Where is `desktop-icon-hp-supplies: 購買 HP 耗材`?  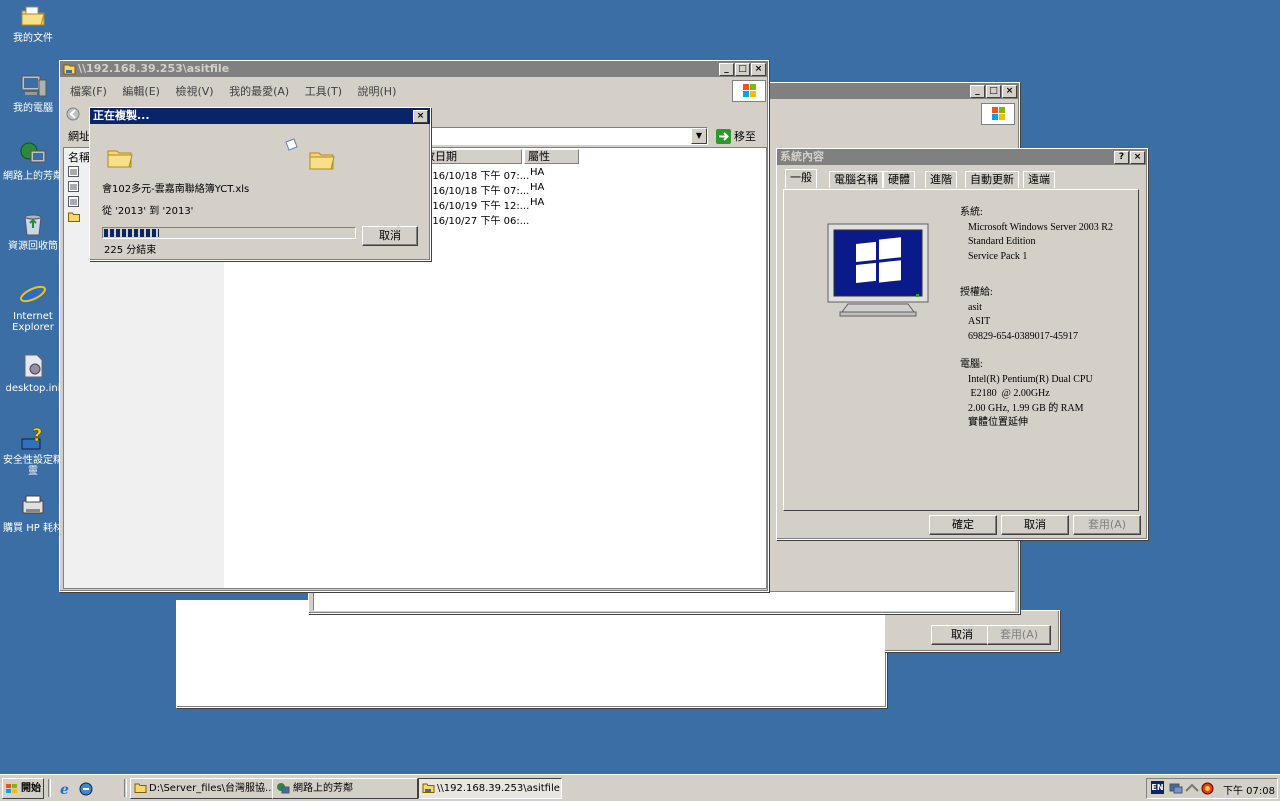
desktop-icon-hp-supplies: 購買 HP 耗材 is located at coordinates (33, 513).